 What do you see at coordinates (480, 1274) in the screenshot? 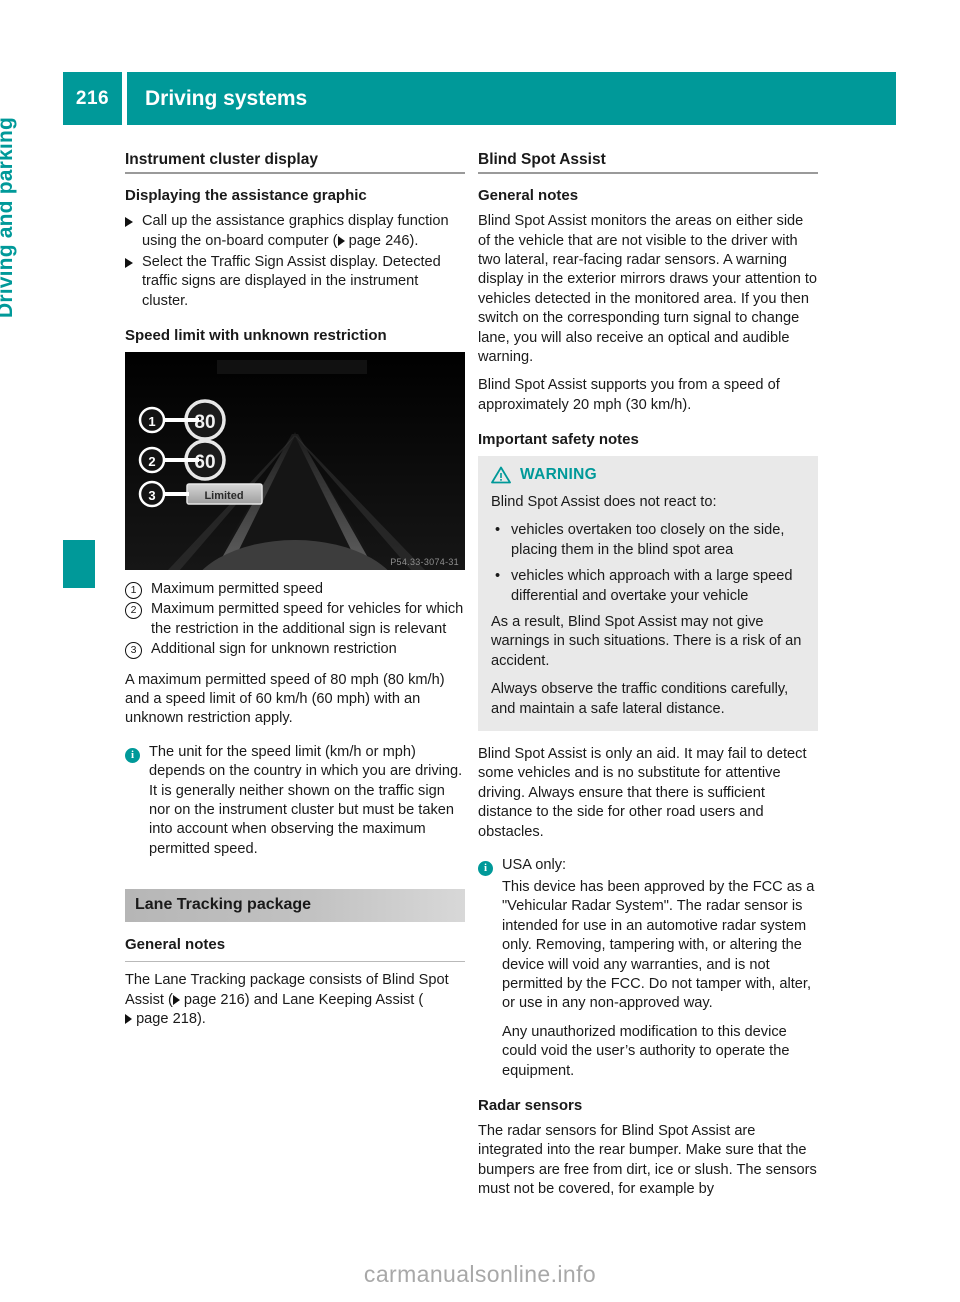
I see `footer-watermark: carmanualsonline.info` at bounding box center [480, 1274].